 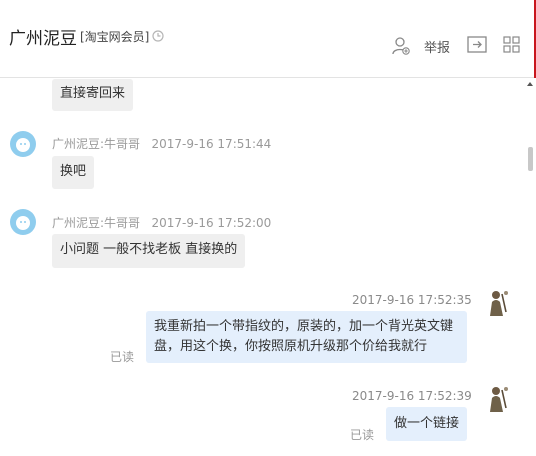 I want to click on message-bubble: 做一个链接, so click(x=426, y=424).